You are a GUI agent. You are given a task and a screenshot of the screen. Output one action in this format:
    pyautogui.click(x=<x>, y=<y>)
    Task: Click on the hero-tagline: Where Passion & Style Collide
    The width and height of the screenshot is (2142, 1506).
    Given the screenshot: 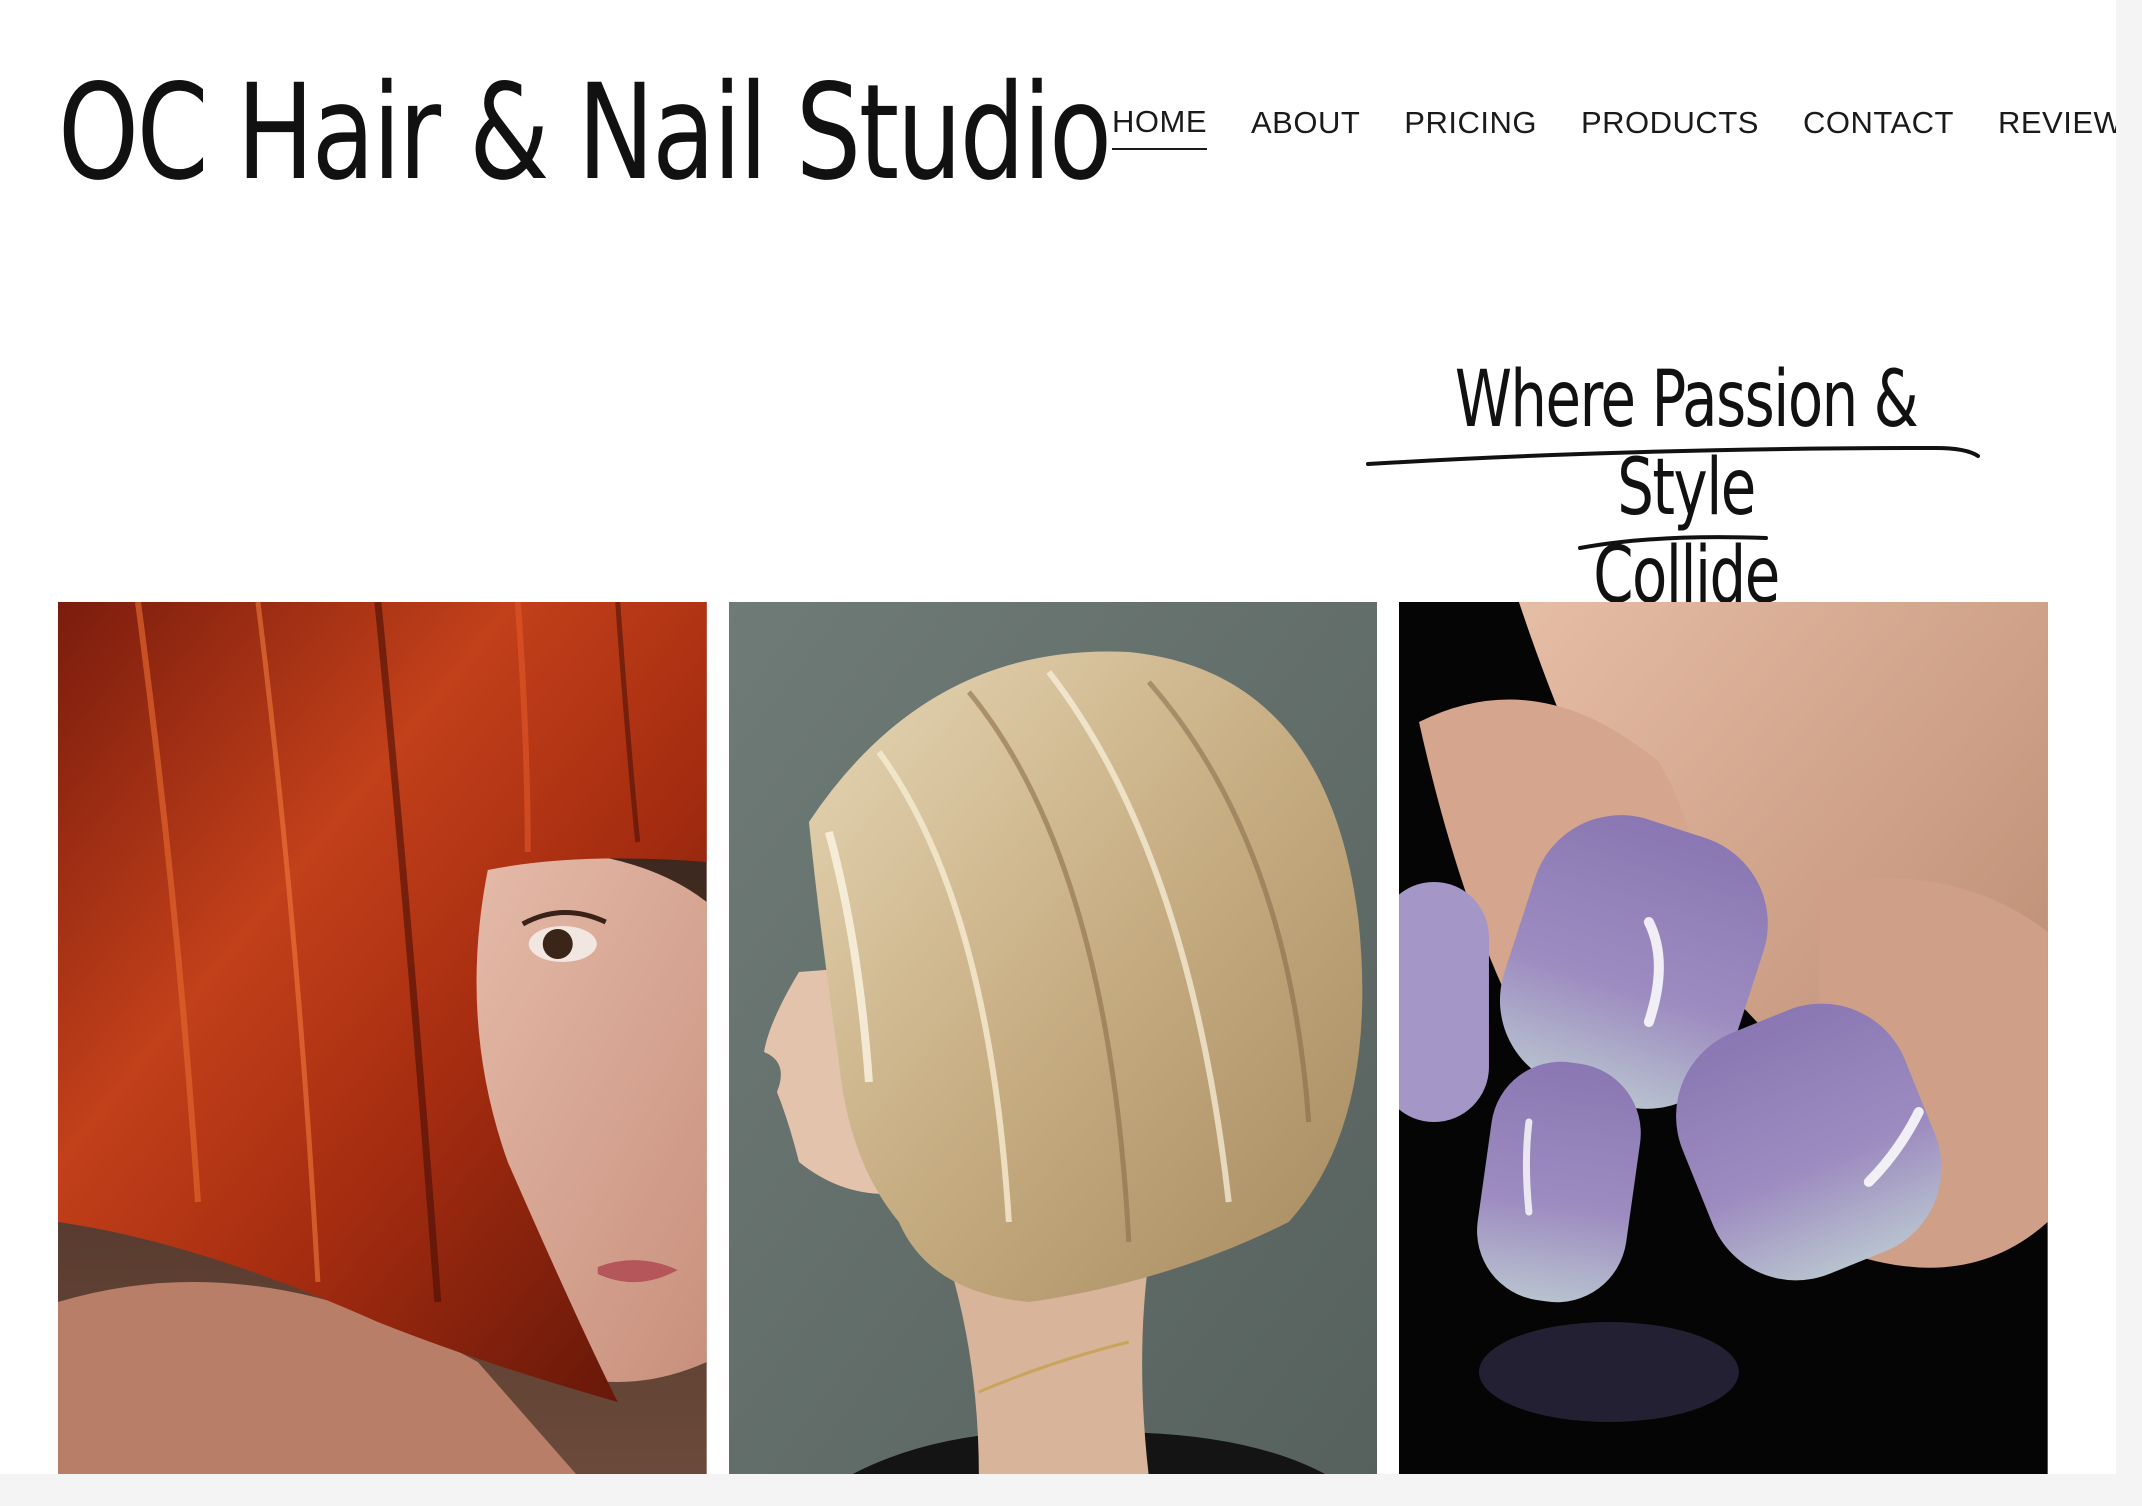 What is the action you would take?
    pyautogui.click(x=1686, y=488)
    